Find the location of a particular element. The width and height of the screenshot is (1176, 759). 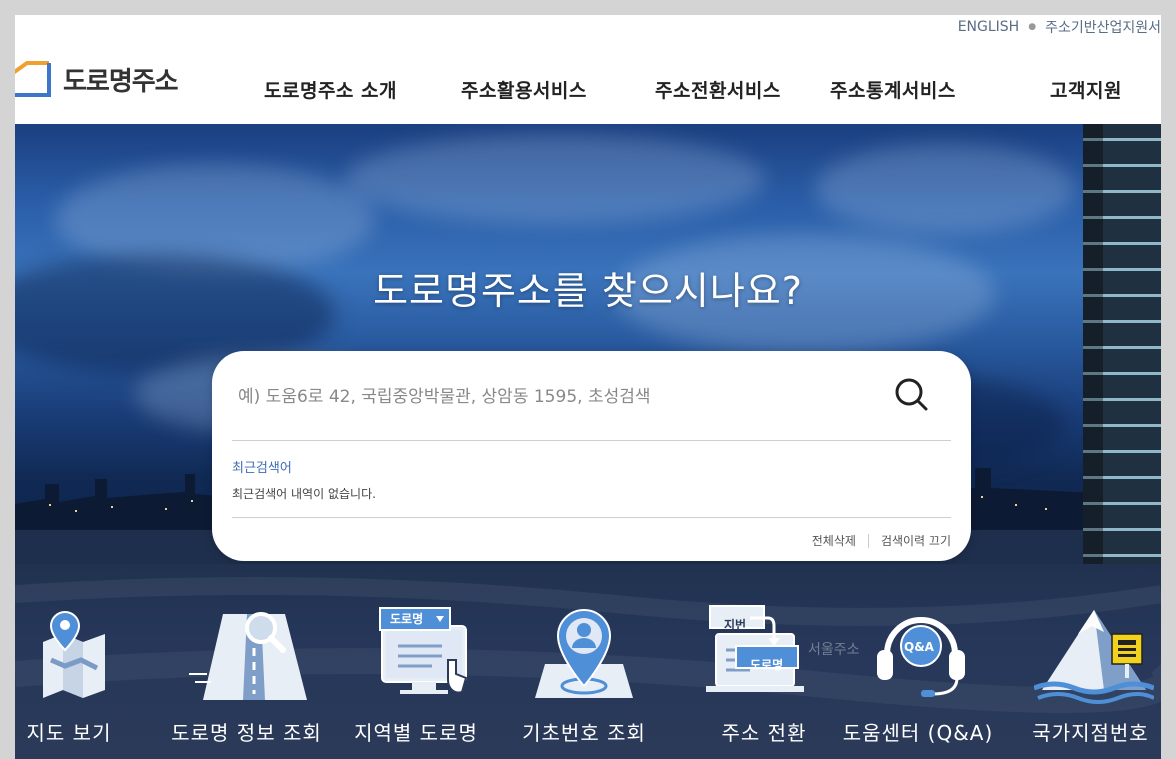

search-icon is located at coordinates (911, 394).